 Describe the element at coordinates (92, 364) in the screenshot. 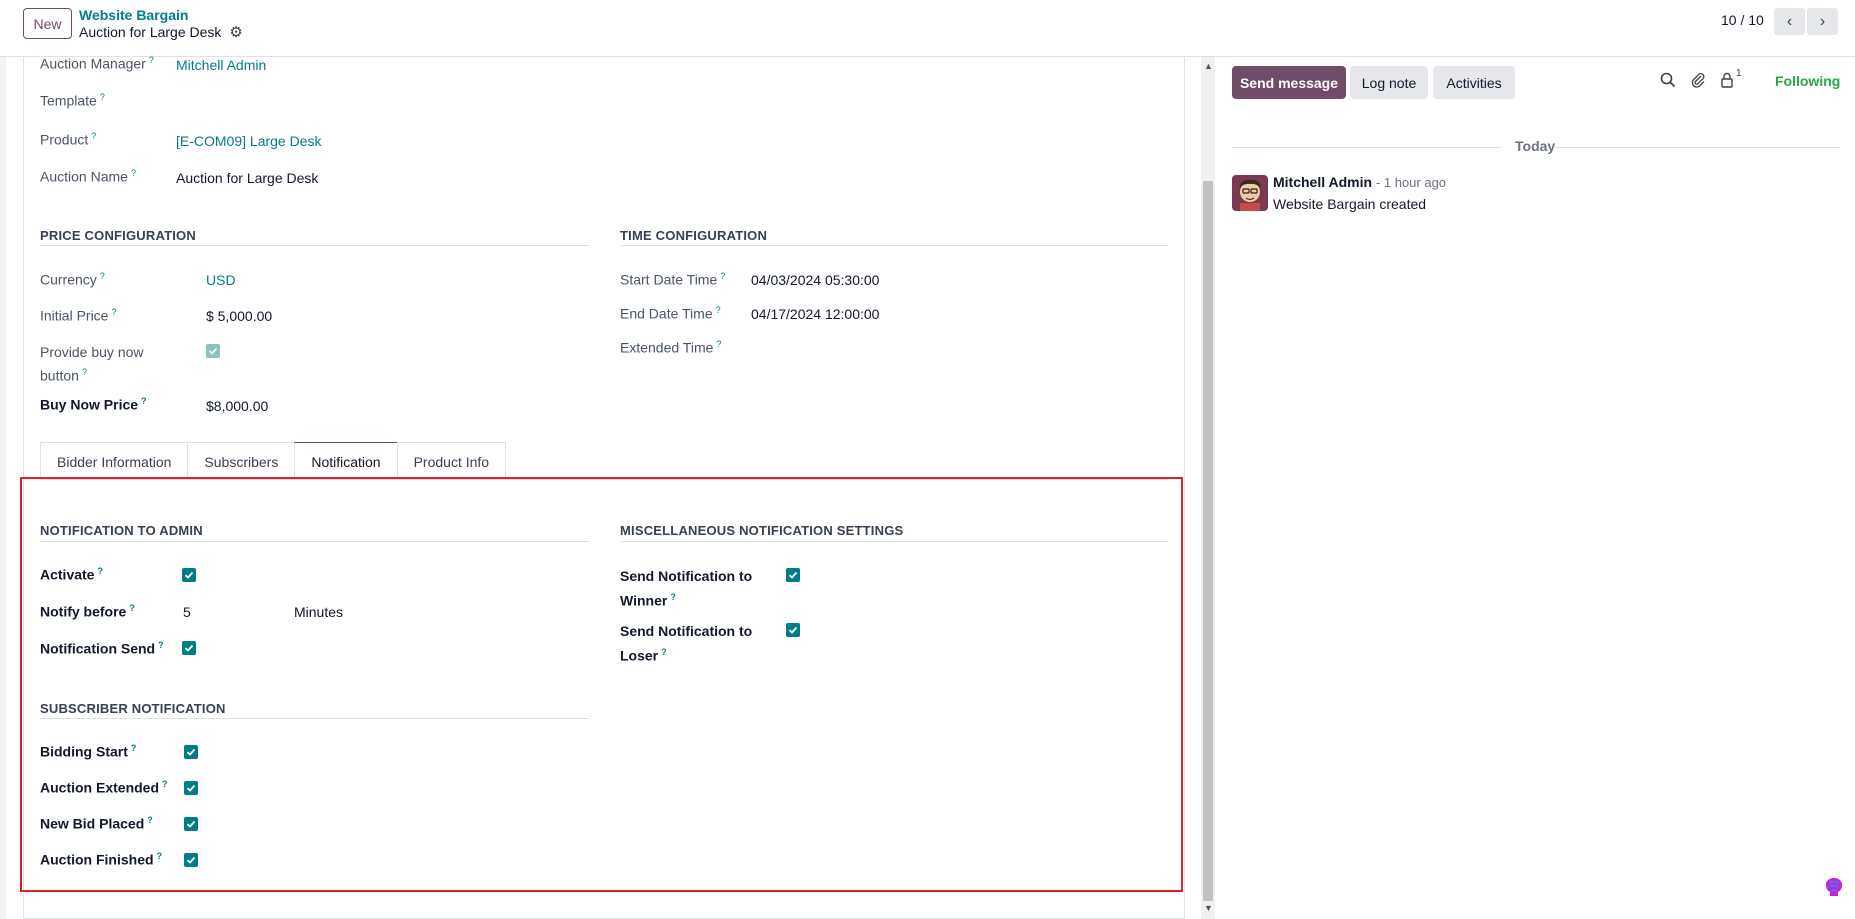

I see `provide-buy-now-label: Provide buy now button?` at that location.